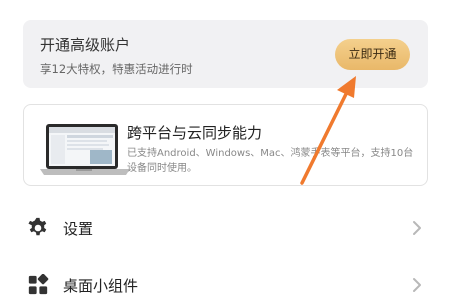  I want to click on menu-item-widgets: 桌面小组件, so click(225, 285).